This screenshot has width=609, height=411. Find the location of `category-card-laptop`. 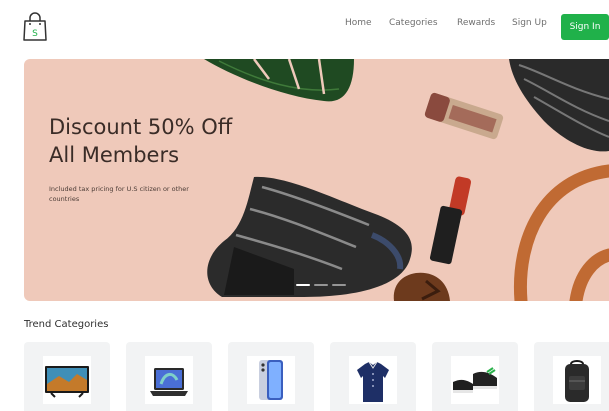

category-card-laptop is located at coordinates (169, 376).